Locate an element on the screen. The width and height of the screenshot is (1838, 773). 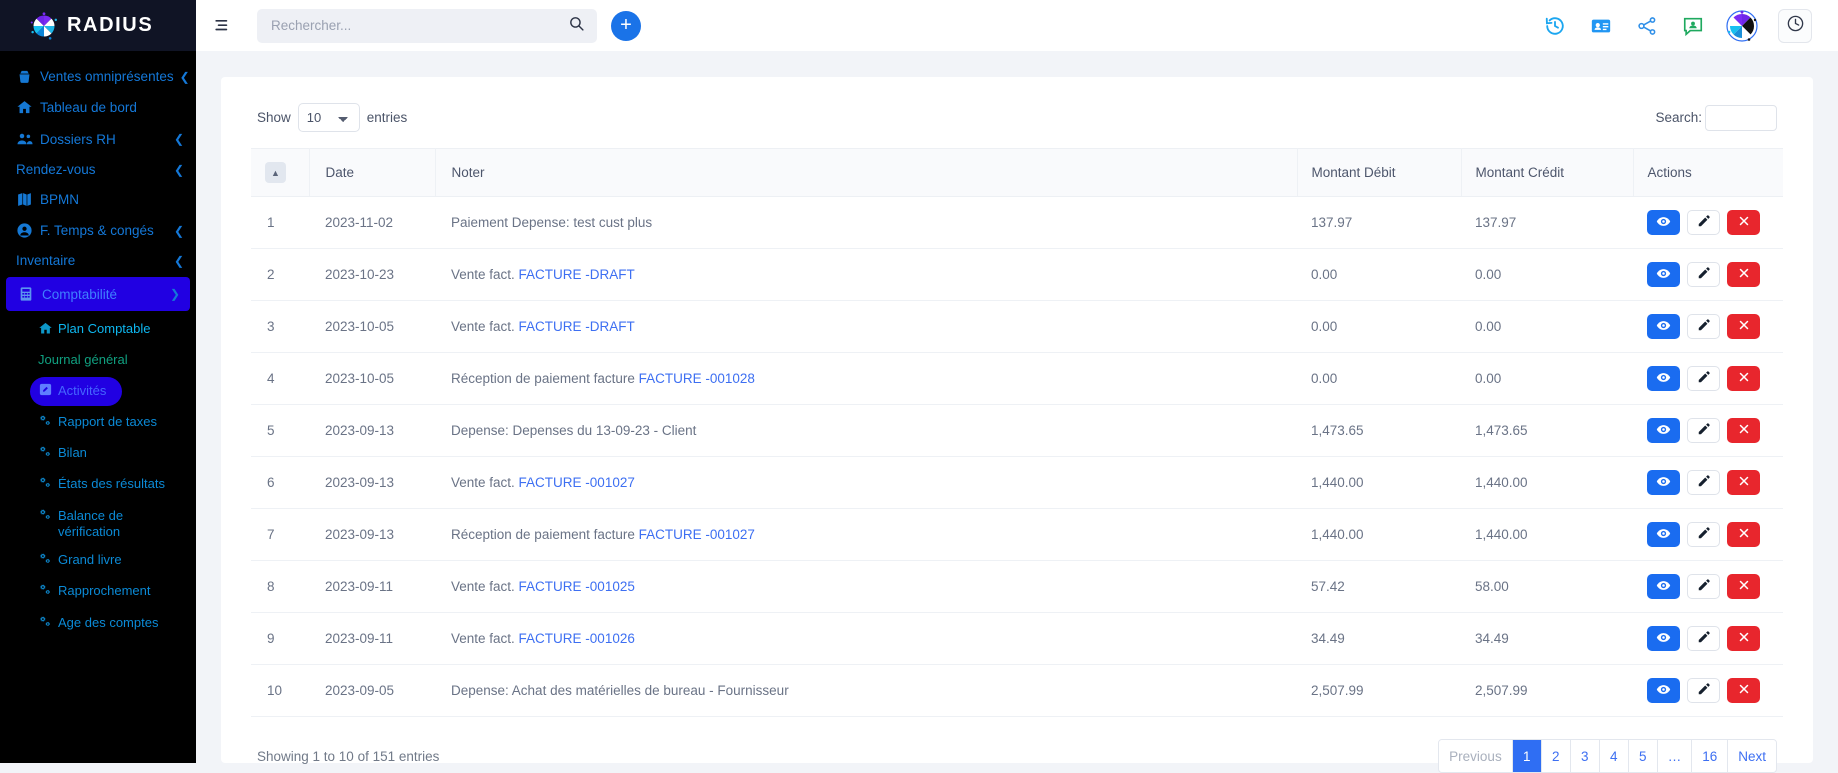
page-length-select: 102550100 is located at coordinates (328, 117).